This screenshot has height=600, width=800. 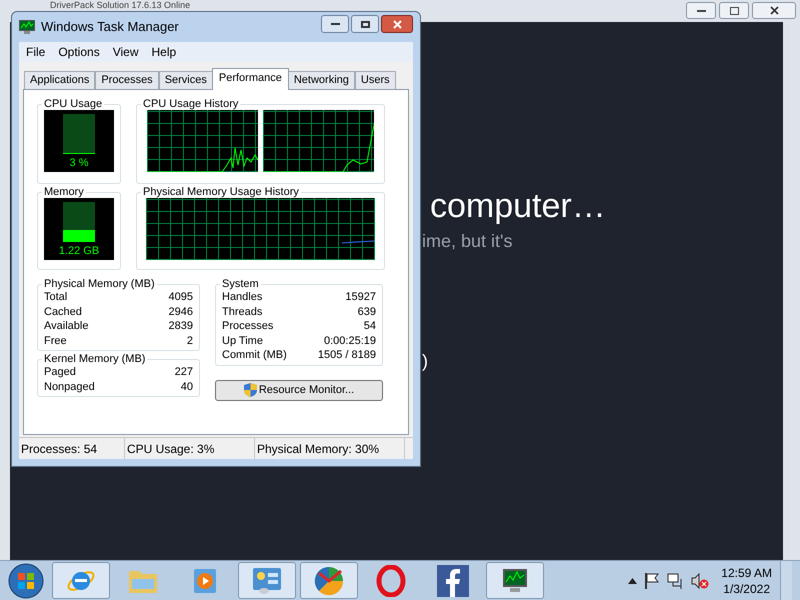 I want to click on clock: 12:59 AM 1/3/2022, so click(x=746, y=580).